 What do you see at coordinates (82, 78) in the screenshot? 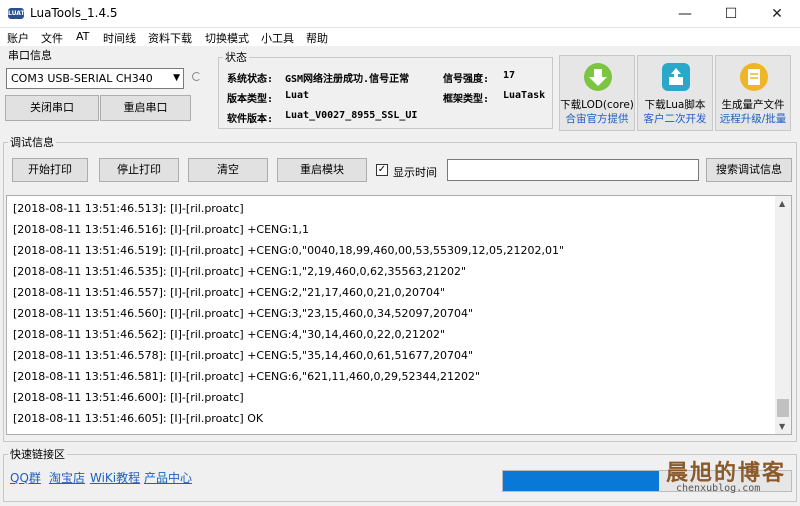
I see `serial-port-value: COM3 USB-SERIAL CH340` at bounding box center [82, 78].